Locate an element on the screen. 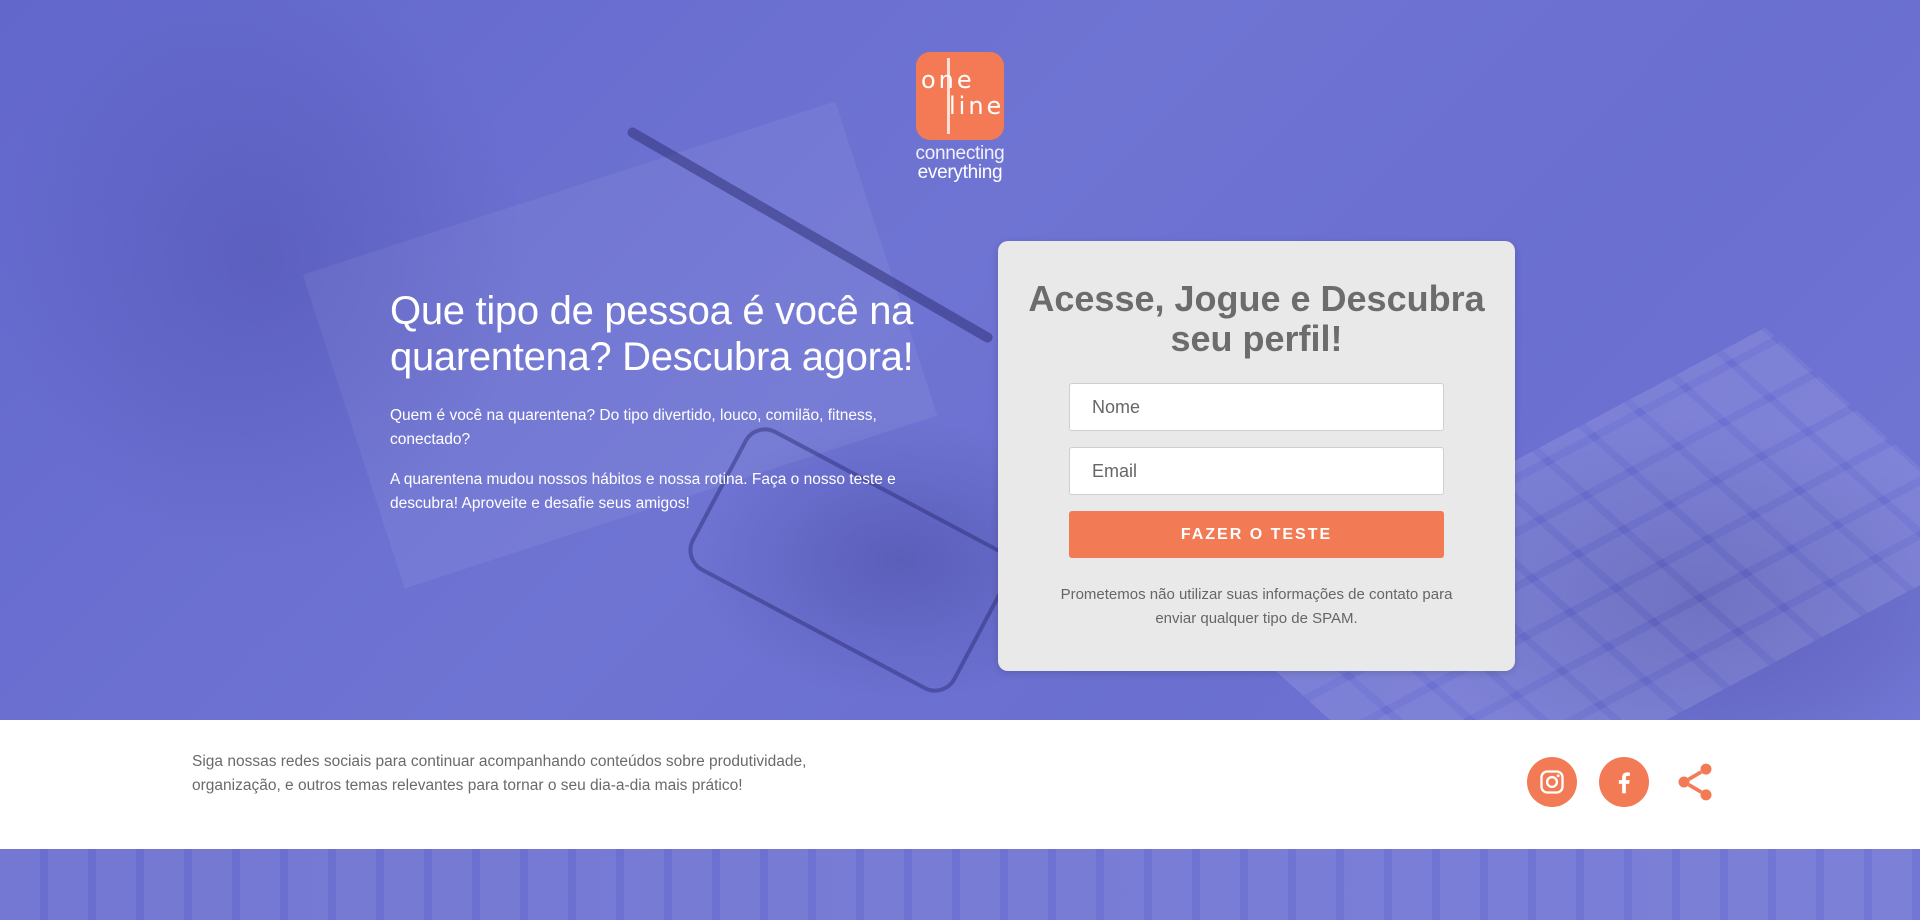 The image size is (1920, 920). logo-mark: one line is located at coordinates (960, 96).